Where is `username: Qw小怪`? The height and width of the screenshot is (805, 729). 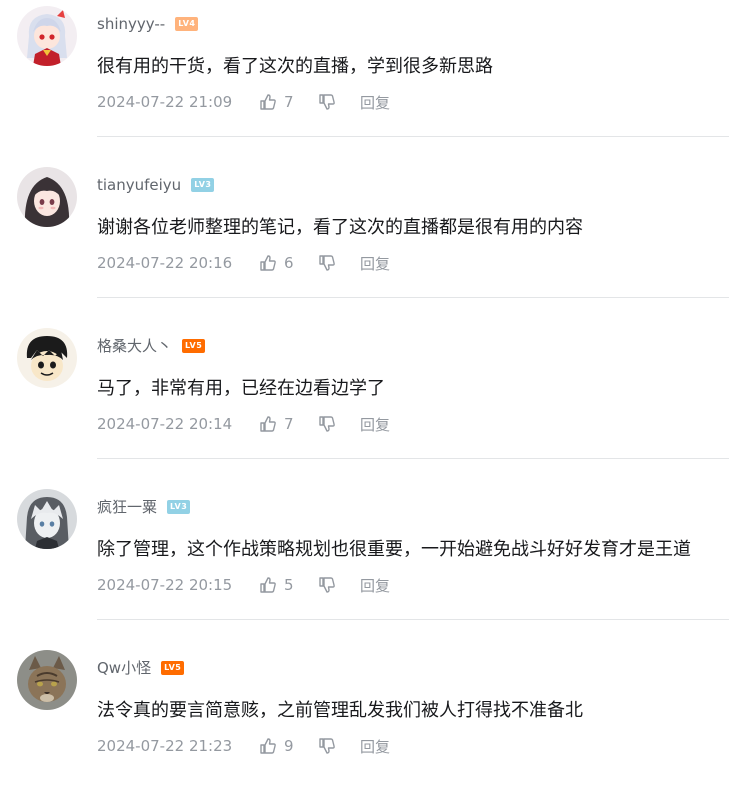 username: Qw小怪 is located at coordinates (124, 668).